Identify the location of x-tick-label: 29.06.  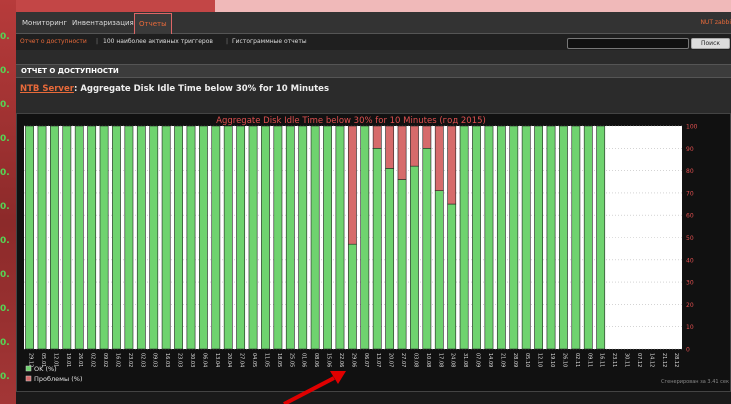
(353, 360).